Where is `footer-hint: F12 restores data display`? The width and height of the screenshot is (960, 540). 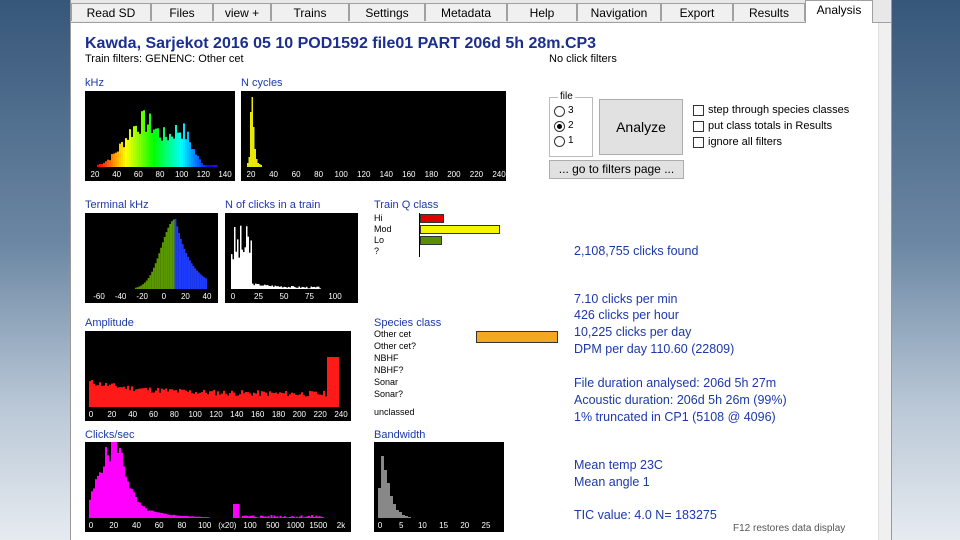 footer-hint: F12 restores data display is located at coordinates (789, 528).